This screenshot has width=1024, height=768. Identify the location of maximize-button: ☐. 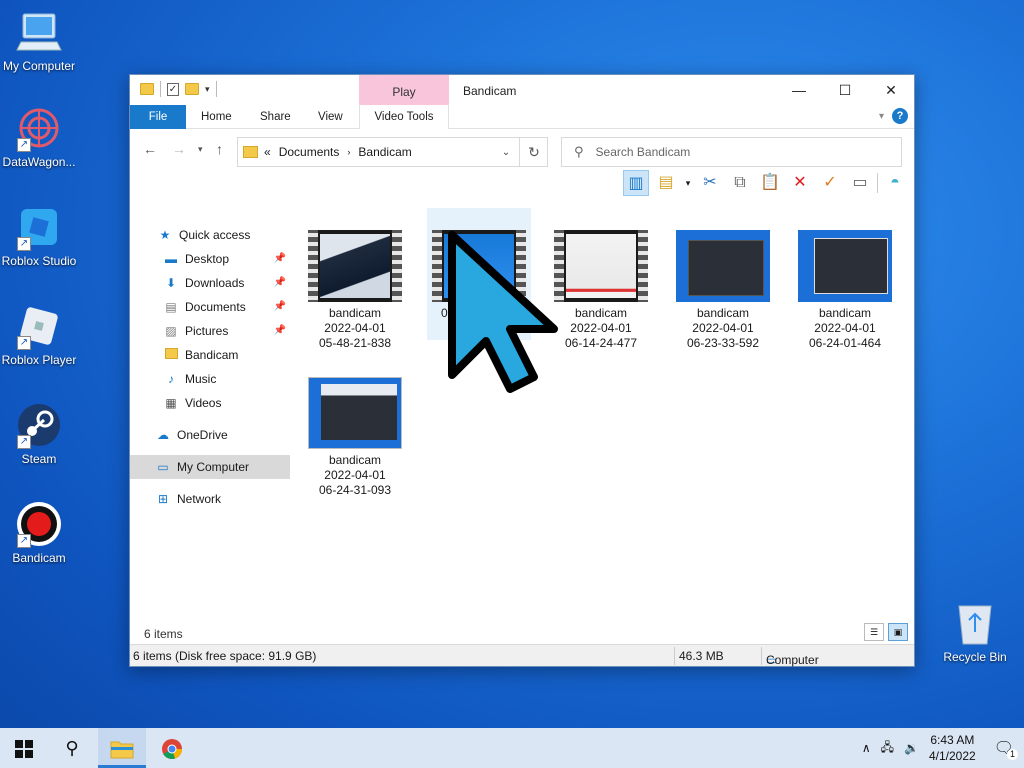
(845, 90).